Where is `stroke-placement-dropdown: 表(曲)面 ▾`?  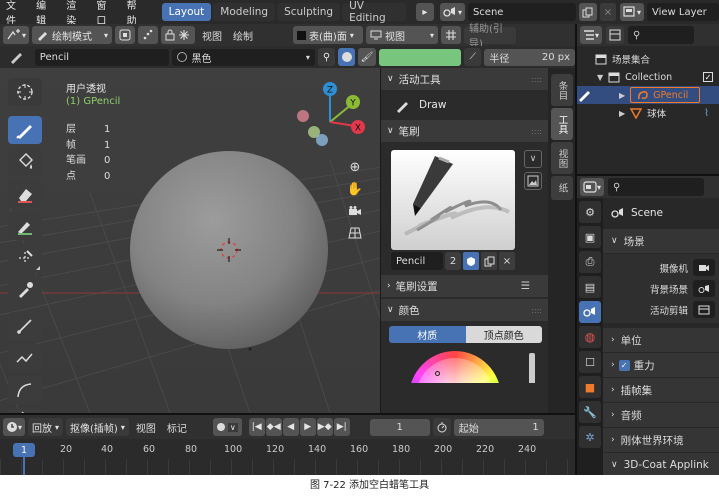 stroke-placement-dropdown: 表(曲)面 ▾ is located at coordinates (328, 35).